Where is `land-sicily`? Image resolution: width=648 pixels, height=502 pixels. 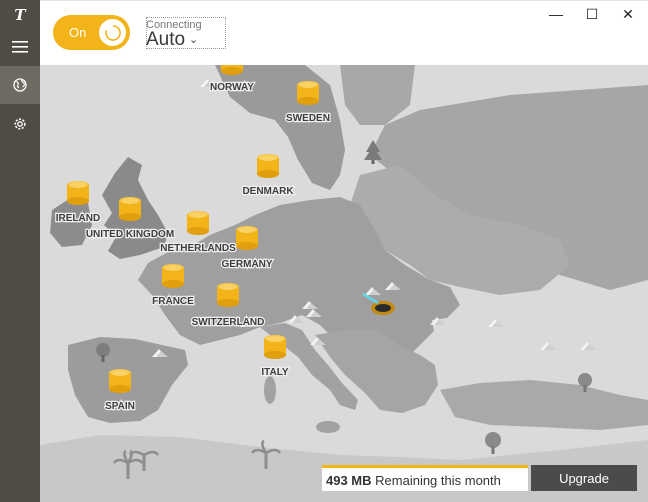
land-sicily is located at coordinates (328, 427).